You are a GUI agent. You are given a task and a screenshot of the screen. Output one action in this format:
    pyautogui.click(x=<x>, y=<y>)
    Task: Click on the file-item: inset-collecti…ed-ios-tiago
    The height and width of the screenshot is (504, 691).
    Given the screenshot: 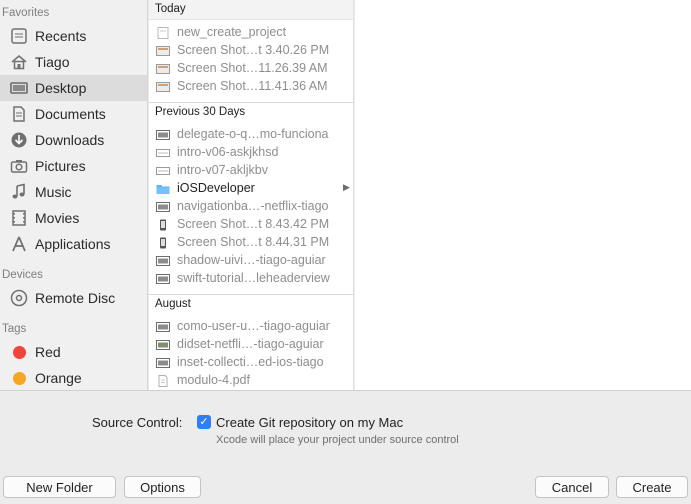 What is the action you would take?
    pyautogui.click(x=251, y=363)
    